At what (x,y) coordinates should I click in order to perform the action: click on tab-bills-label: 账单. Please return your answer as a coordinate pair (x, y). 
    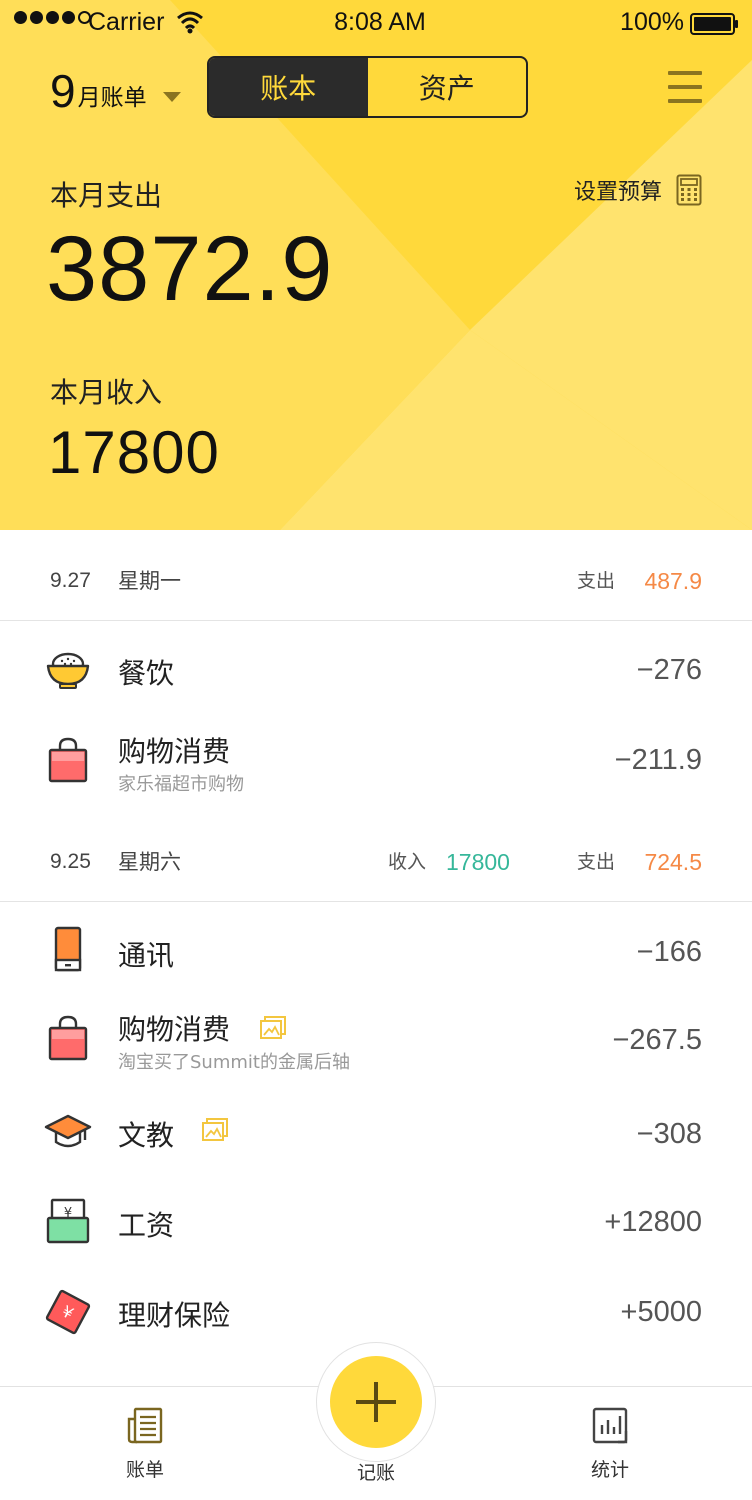
    Looking at the image, I should click on (144, 1470).